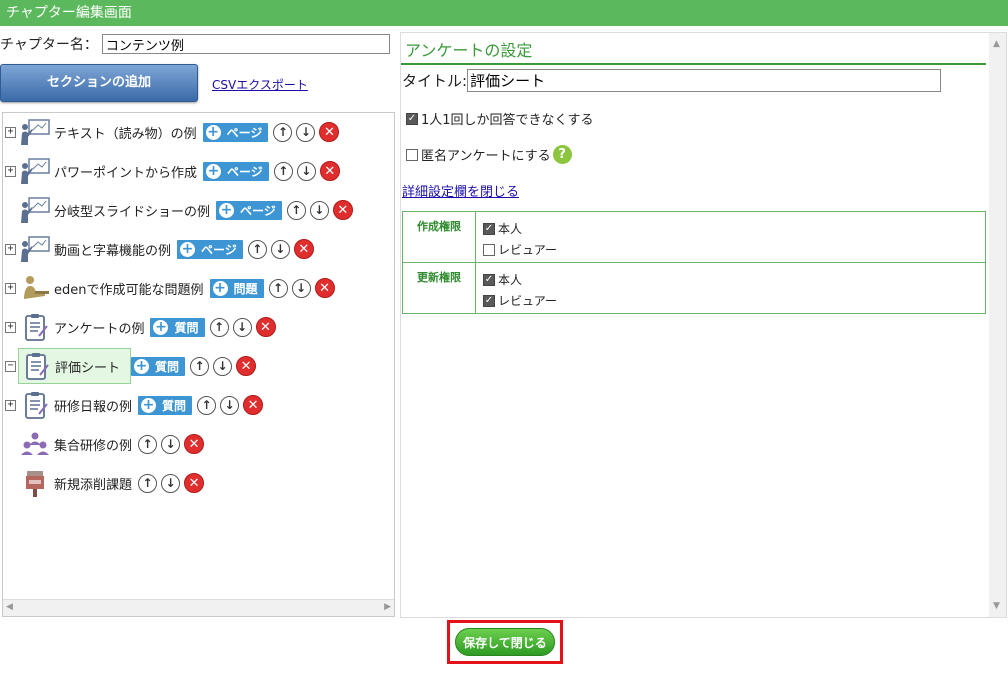 The image size is (1008, 680). I want to click on survey-title-input, so click(704, 80).